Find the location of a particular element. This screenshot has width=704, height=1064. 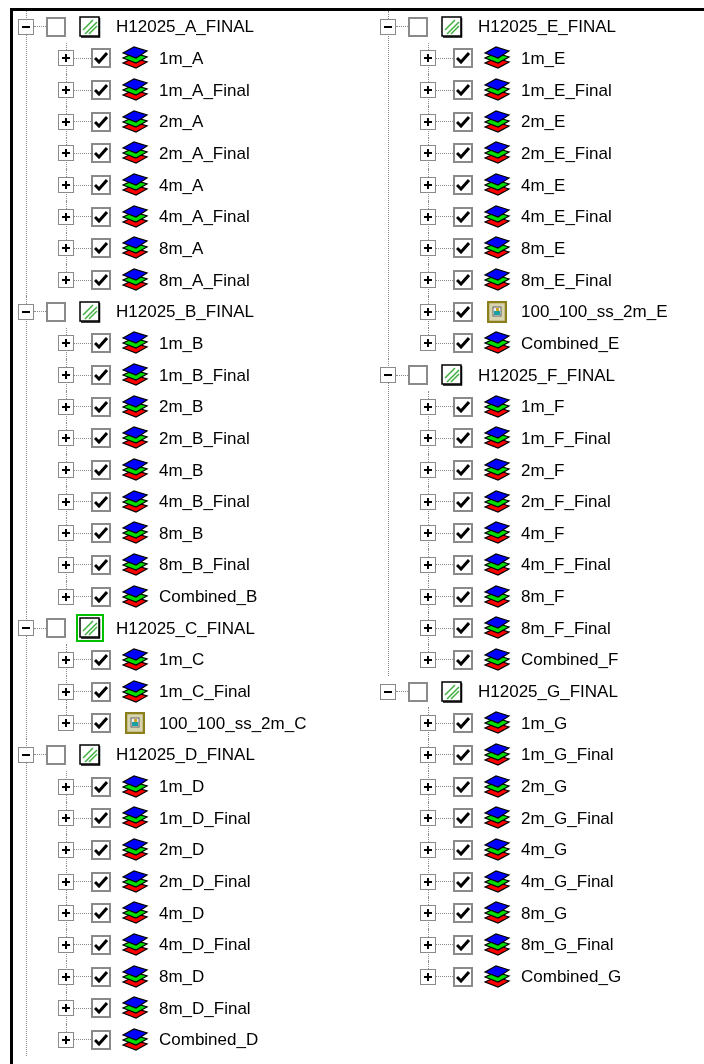

layer-label: 8m_F is located at coordinates (543, 597).